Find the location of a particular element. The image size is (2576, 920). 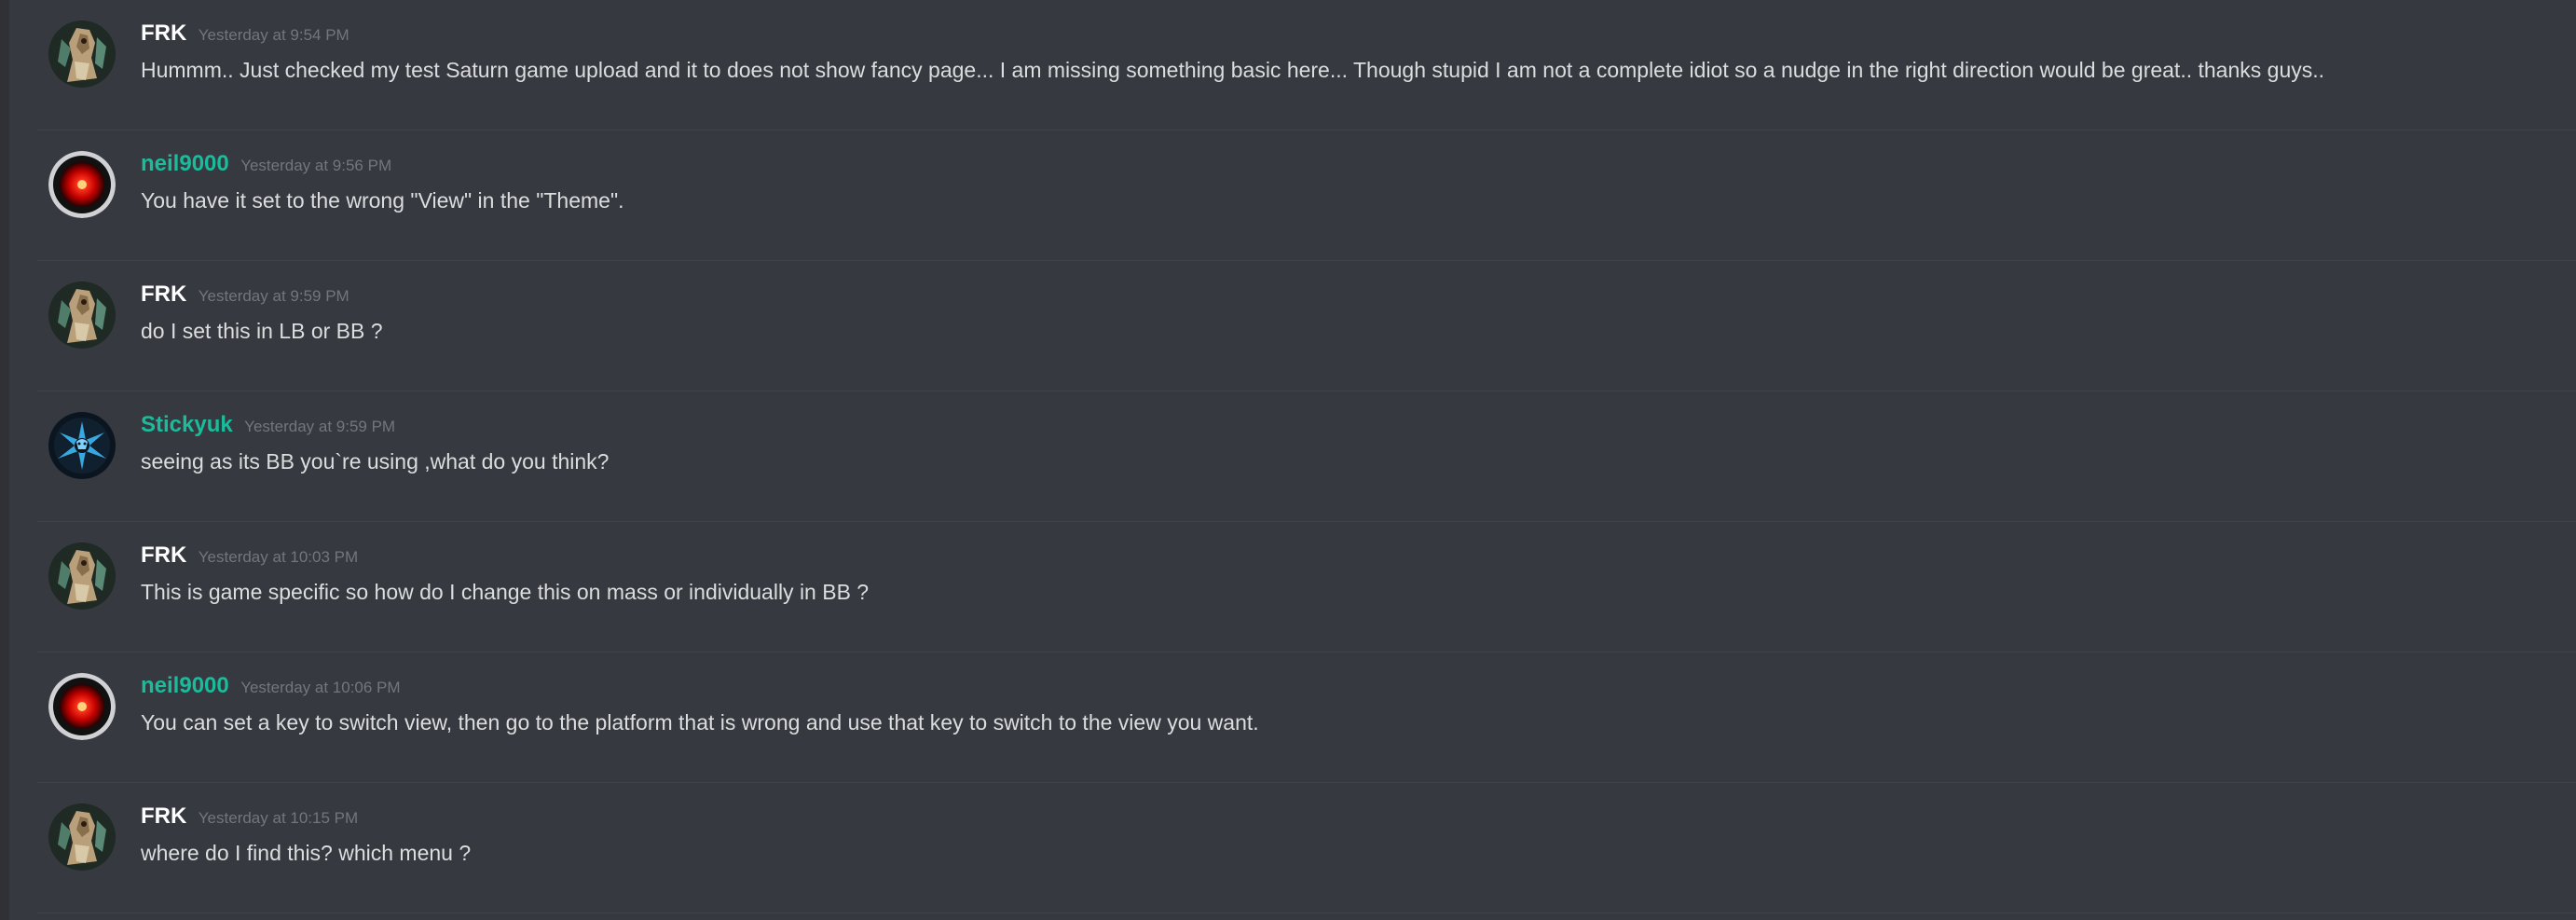

message-header: FRK Yesterday at 10:15 PM is located at coordinates (249, 817).